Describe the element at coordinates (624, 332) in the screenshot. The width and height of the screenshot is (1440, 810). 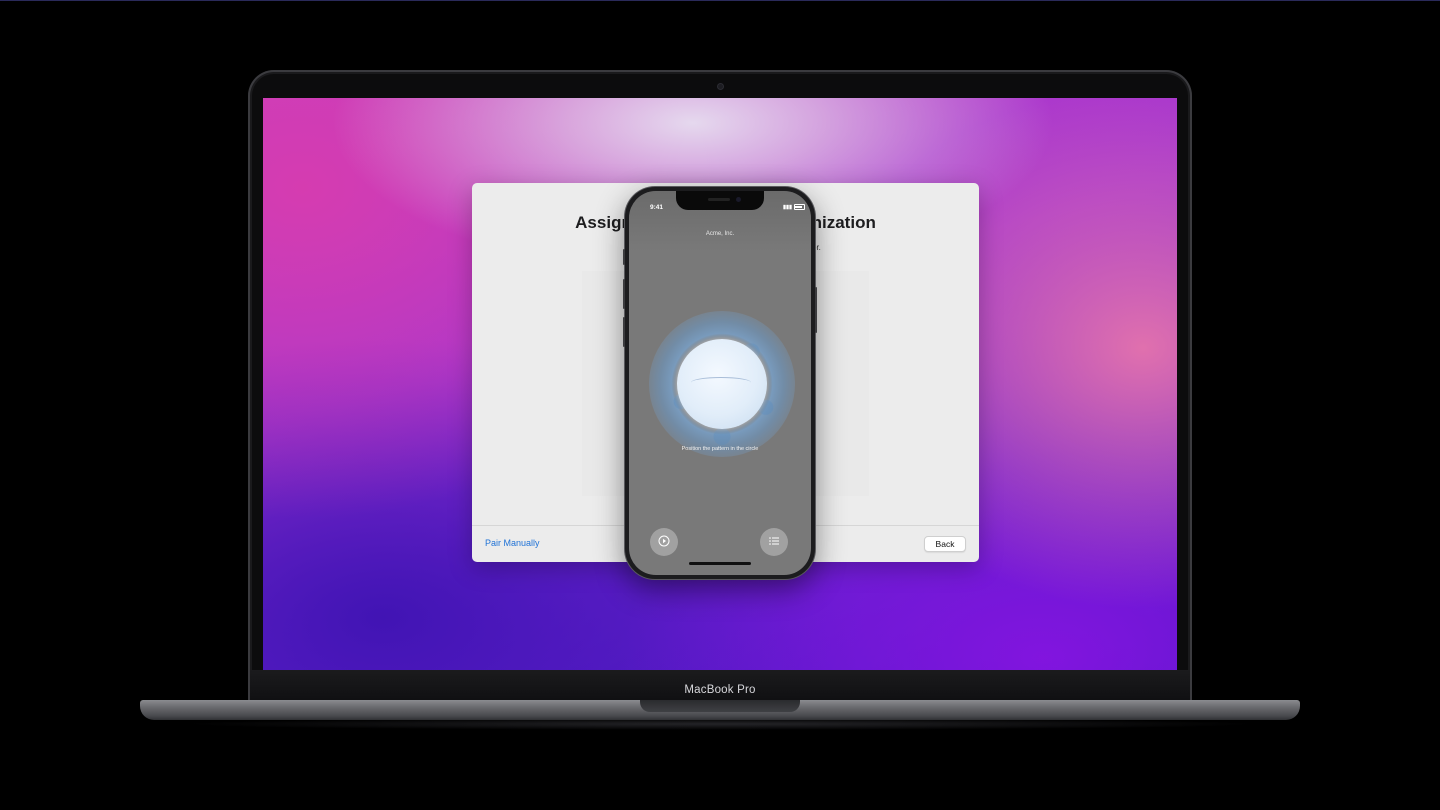
I see `phone-volume-down-button` at that location.